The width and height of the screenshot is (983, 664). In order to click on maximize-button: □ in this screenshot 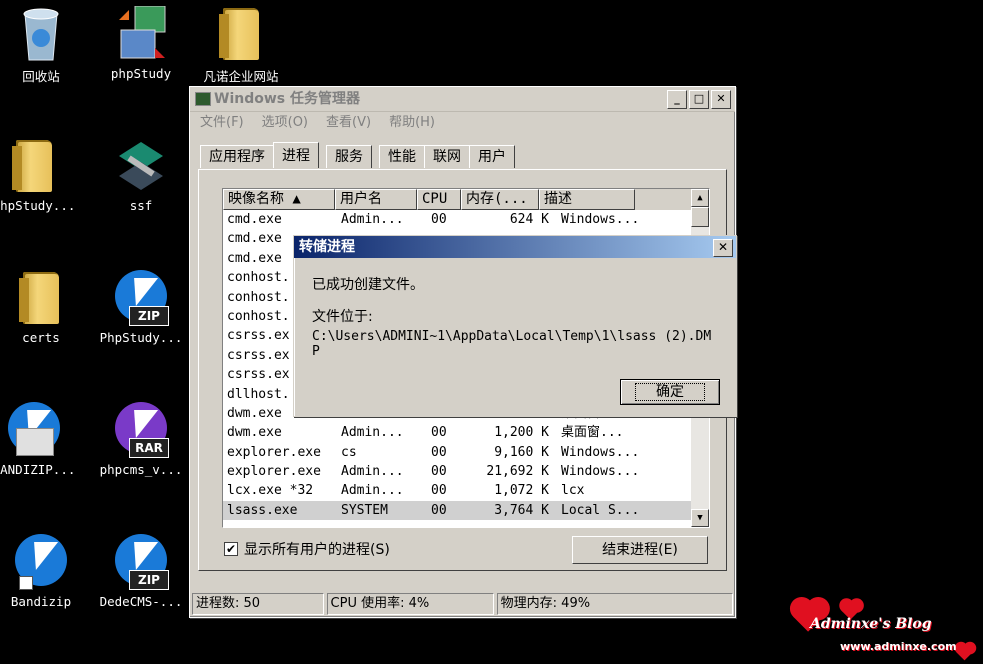, I will do `click(699, 99)`.